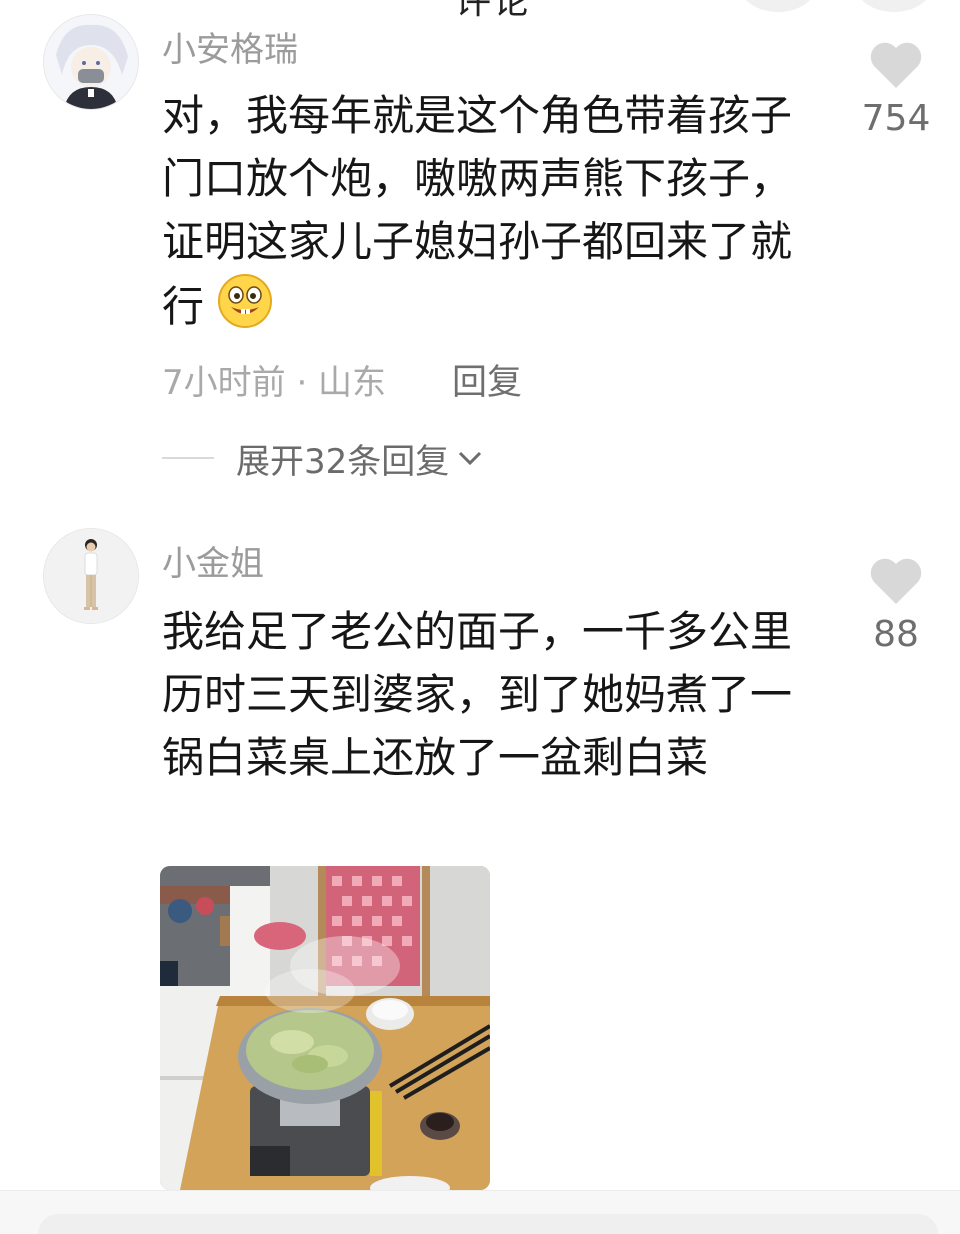 The image size is (960, 1234). What do you see at coordinates (343, 461) in the screenshot?
I see `expand-replies-label: 展开32条回复` at bounding box center [343, 461].